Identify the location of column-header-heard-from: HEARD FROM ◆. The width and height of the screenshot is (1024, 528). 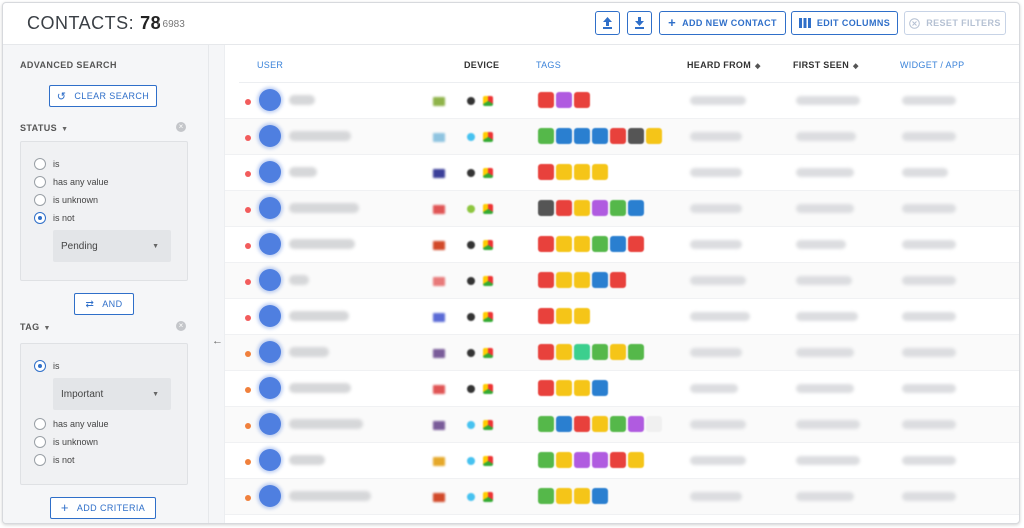
(724, 65).